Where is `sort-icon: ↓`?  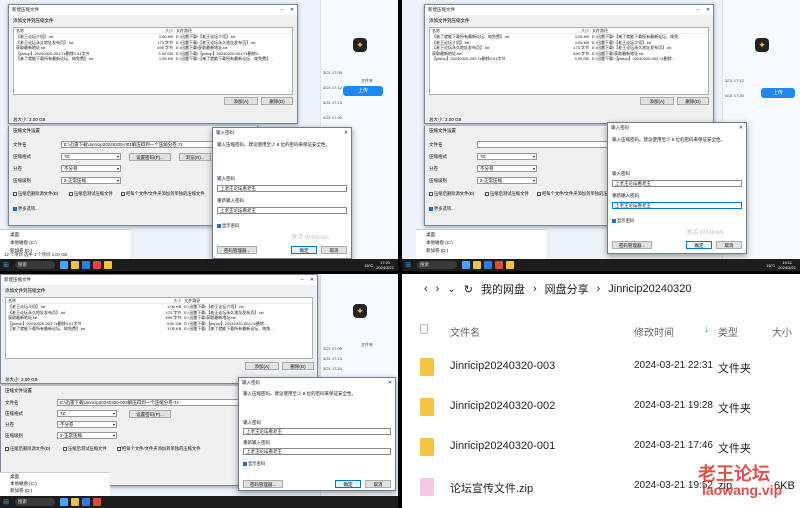
sort-icon: ↓ is located at coordinates (706, 329).